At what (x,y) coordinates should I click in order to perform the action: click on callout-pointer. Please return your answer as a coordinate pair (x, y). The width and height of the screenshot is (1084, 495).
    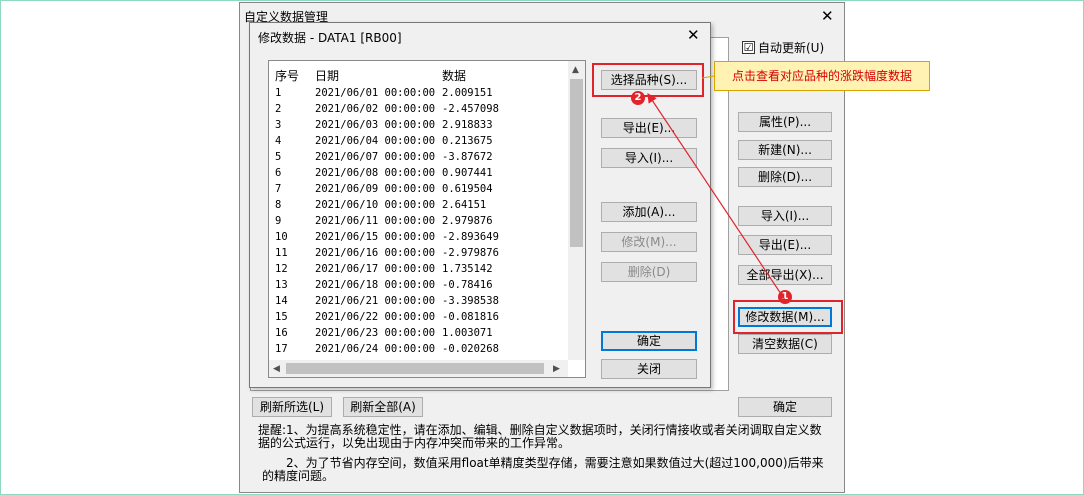
    Looking at the image, I should click on (708, 77).